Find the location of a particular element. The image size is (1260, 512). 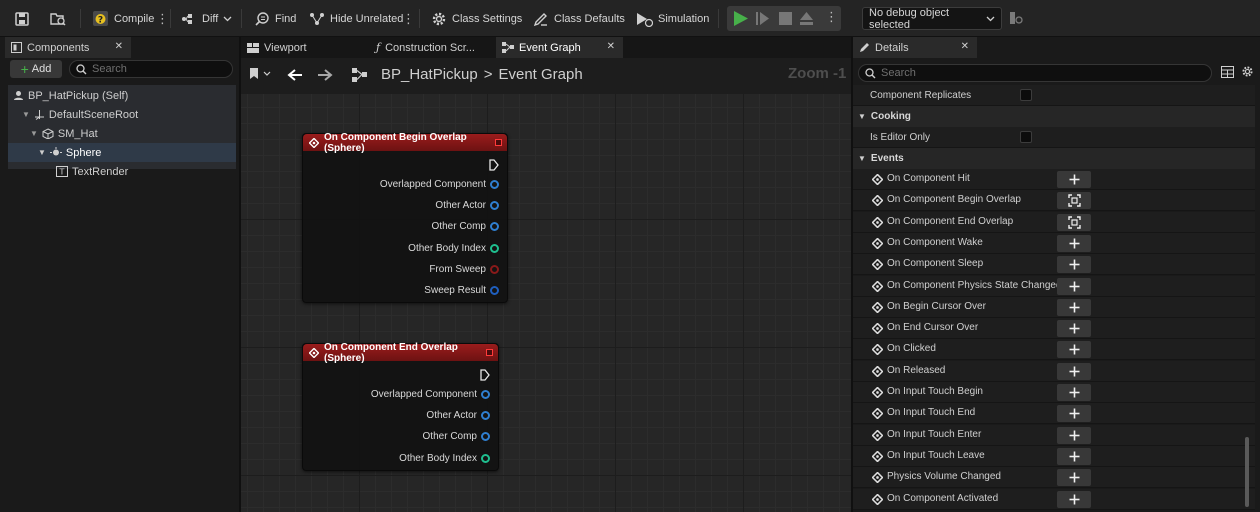

compile-button: ? Compile is located at coordinates (123, 18).